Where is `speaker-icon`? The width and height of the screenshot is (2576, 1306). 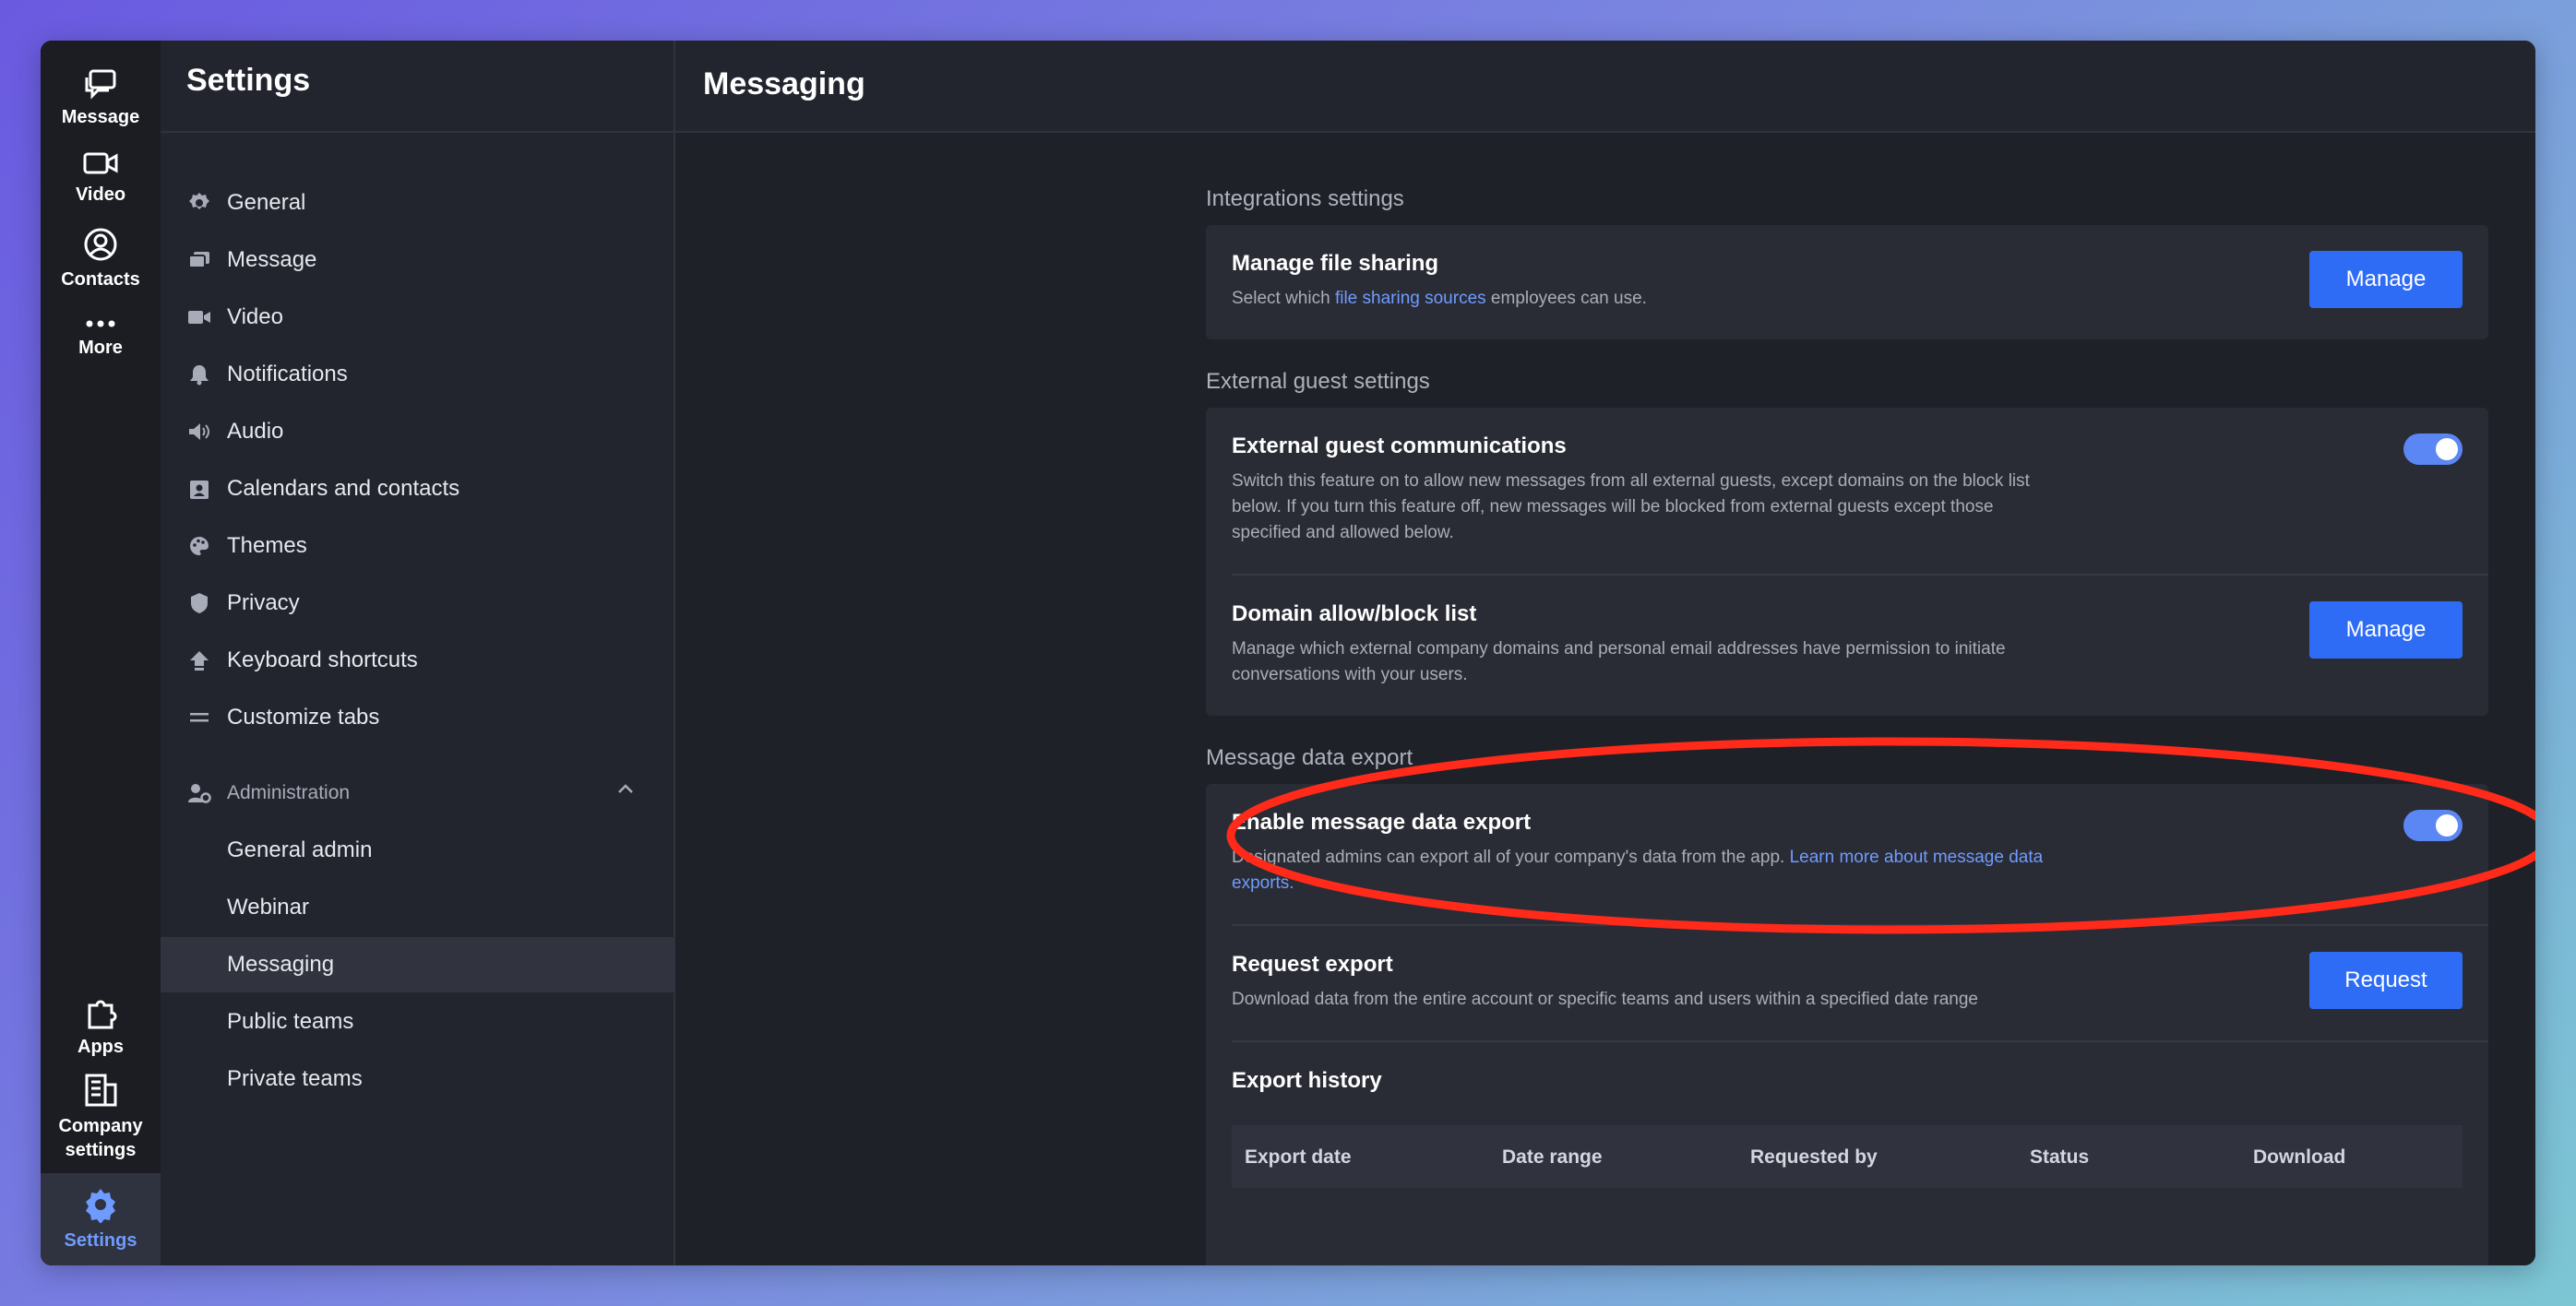 speaker-icon is located at coordinates (199, 432).